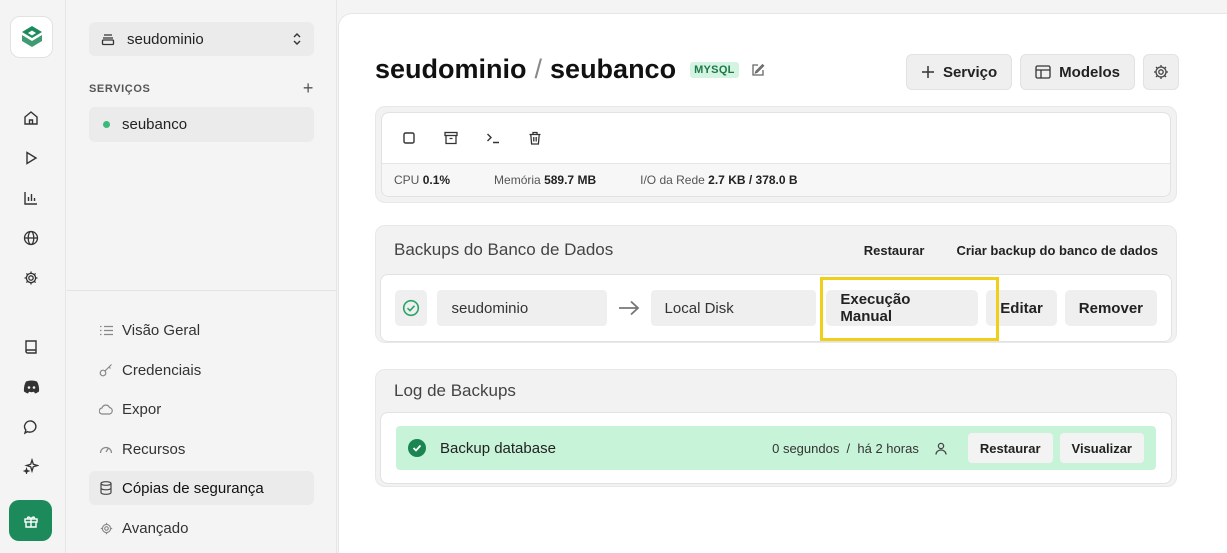 The height and width of the screenshot is (553, 1227). Describe the element at coordinates (970, 72) in the screenshot. I see `add-service-label: Serviço` at that location.